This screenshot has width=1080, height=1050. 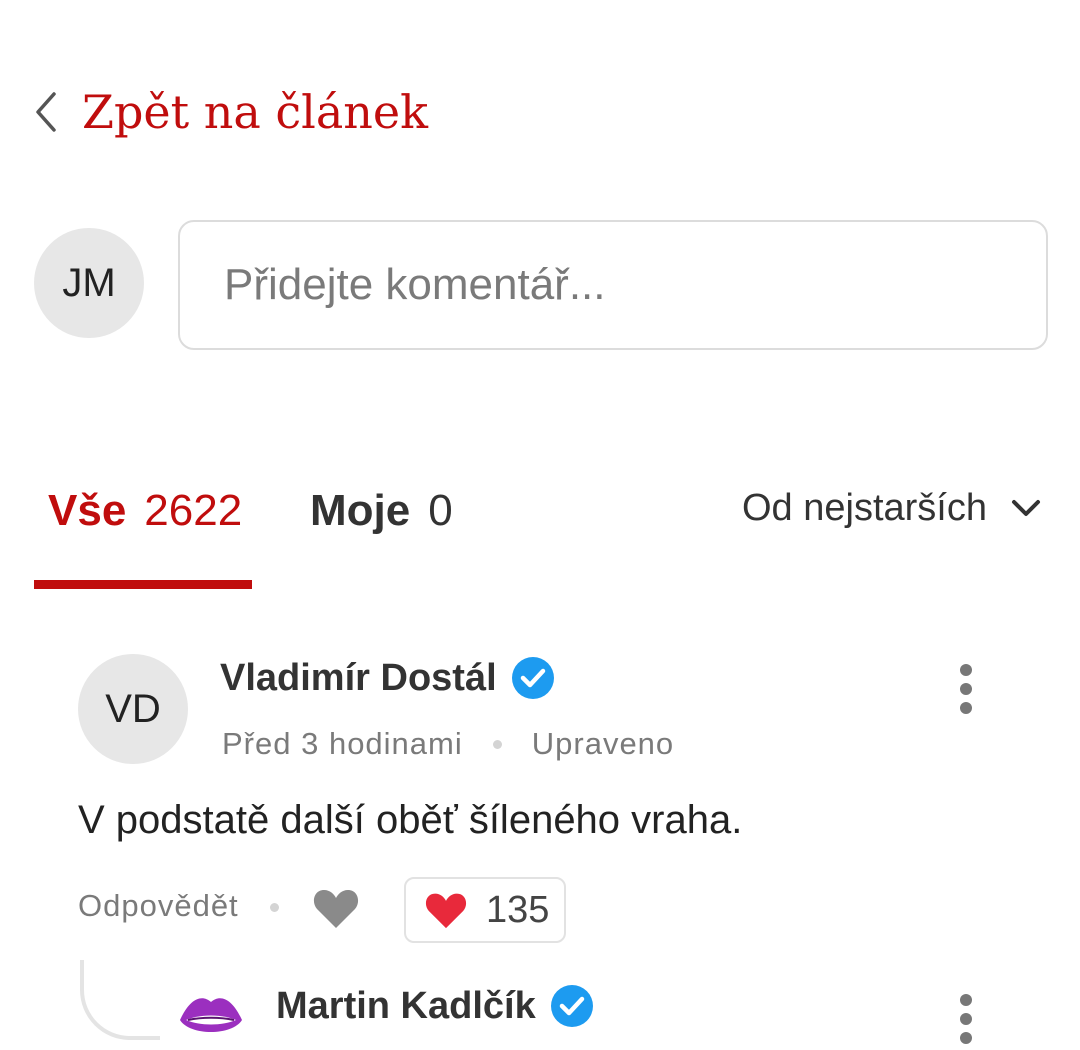 I want to click on tab-mine-count: 0, so click(x=440, y=510).